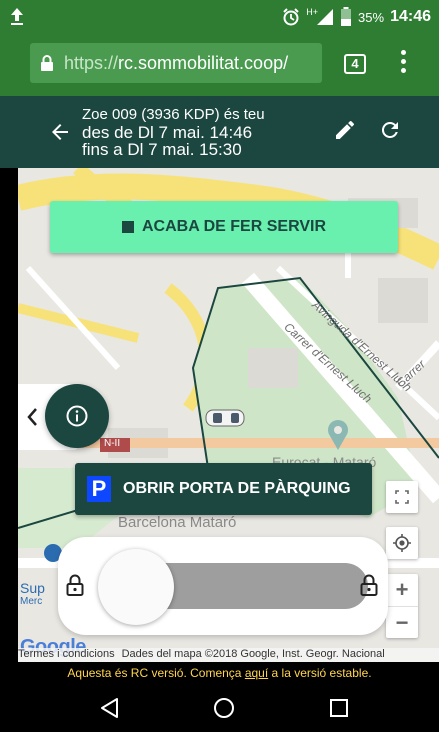 The image size is (439, 732). I want to click on upload-icon, so click(17, 16).